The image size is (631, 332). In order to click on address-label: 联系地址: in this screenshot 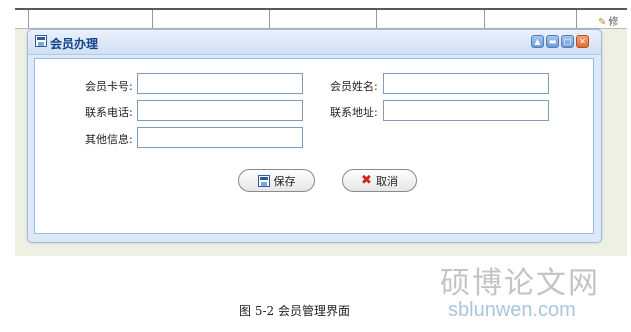, I will do `click(354, 112)`.